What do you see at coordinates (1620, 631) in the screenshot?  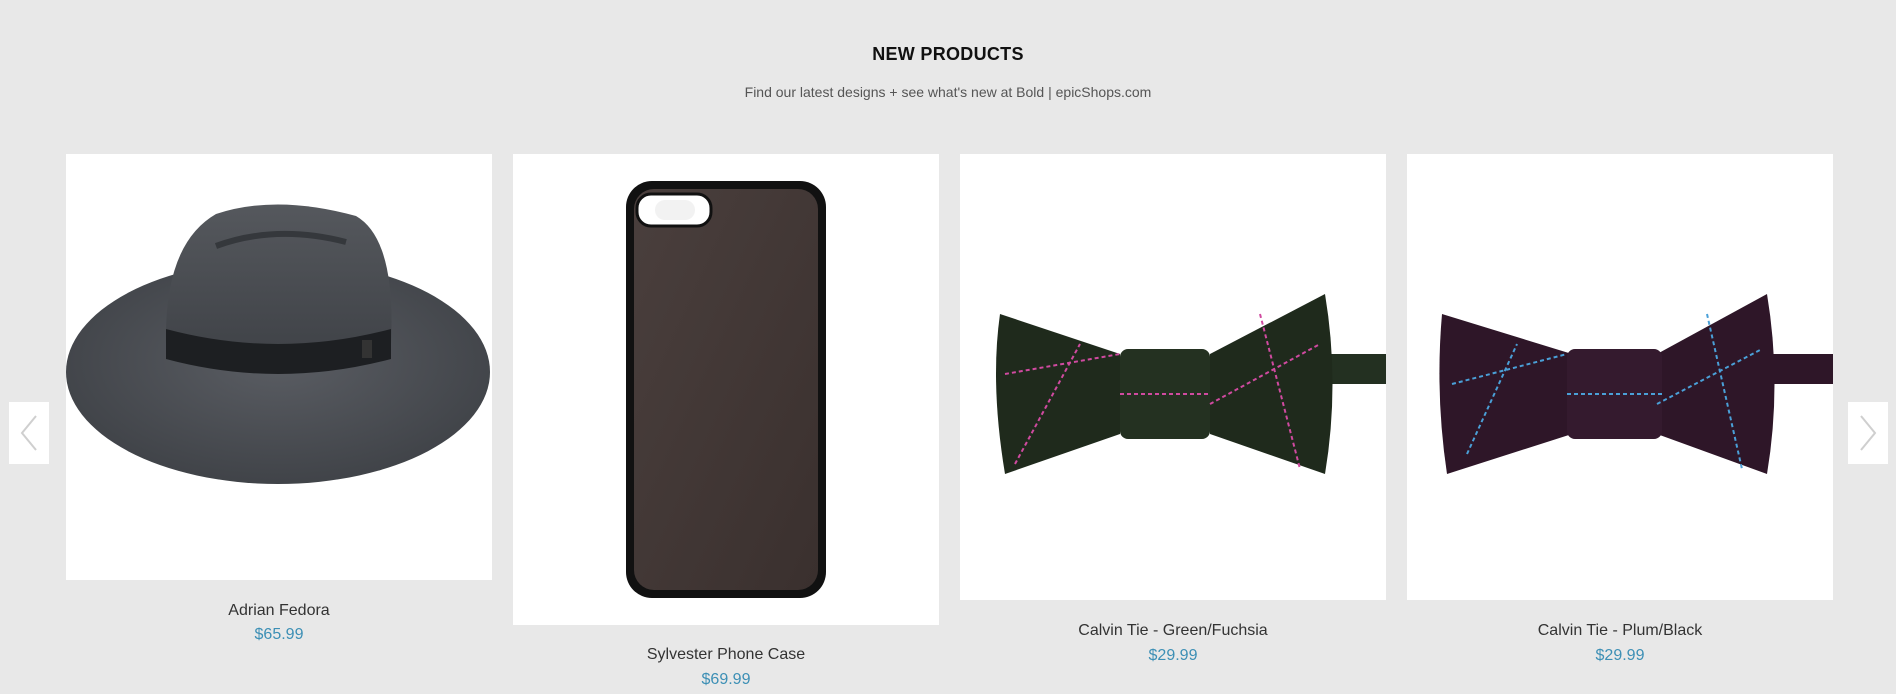 I see `product-name: Calvin Tie - Plum/Black` at bounding box center [1620, 631].